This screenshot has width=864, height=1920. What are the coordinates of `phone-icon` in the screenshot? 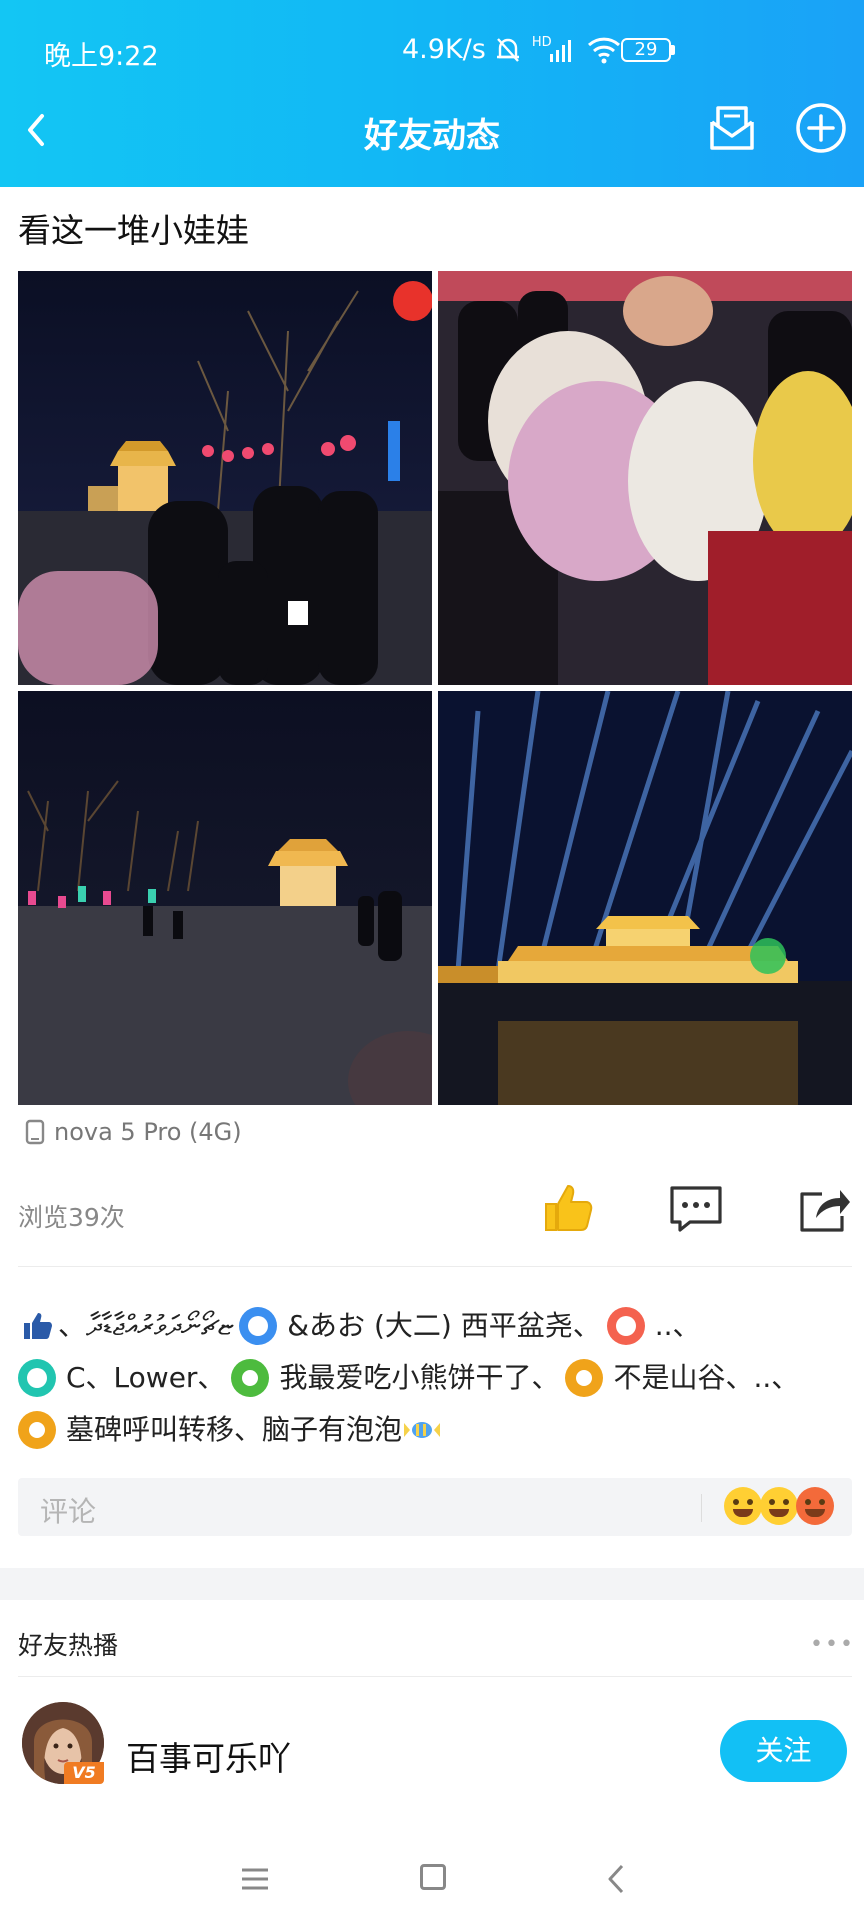 It's located at (35, 1132).